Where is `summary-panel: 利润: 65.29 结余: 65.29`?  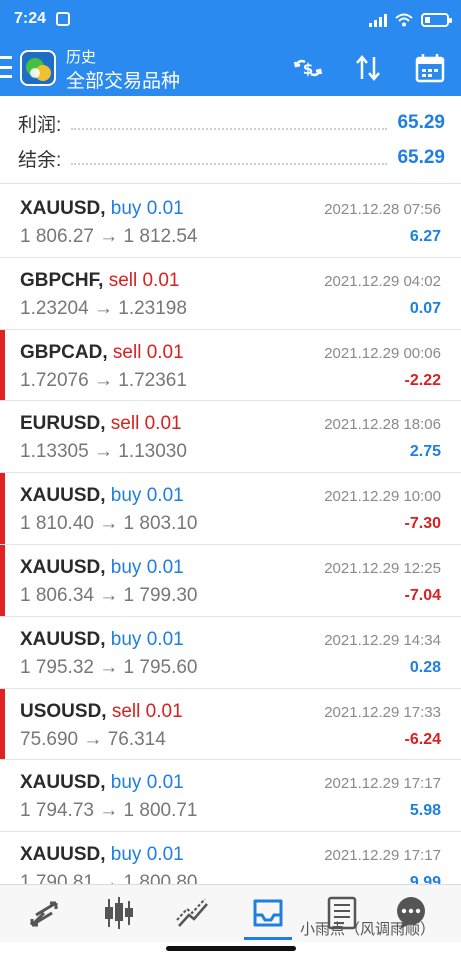 summary-panel: 利润: 65.29 结余: 65.29 is located at coordinates (230, 140).